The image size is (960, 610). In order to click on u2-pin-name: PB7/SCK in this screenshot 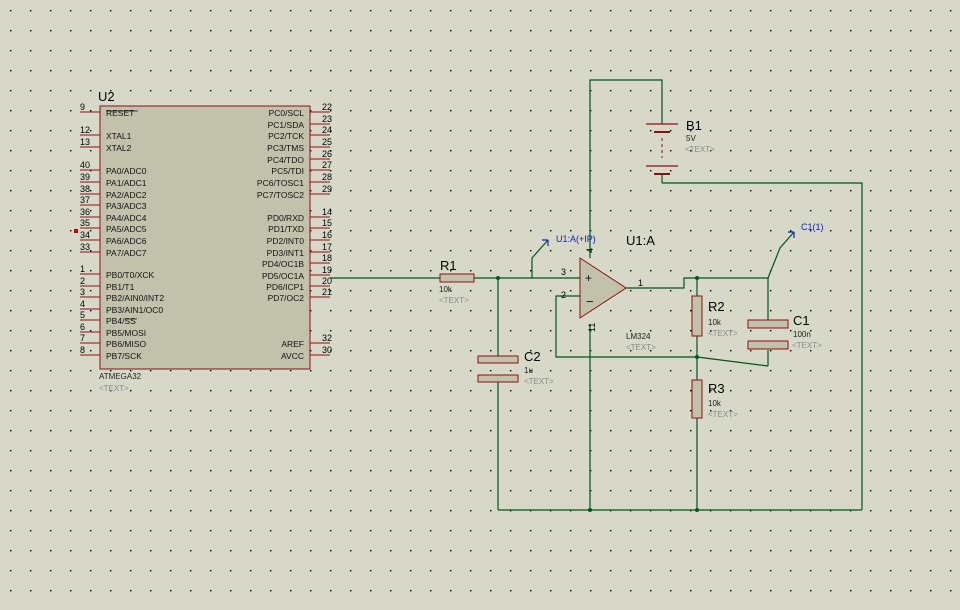, I will do `click(124, 356)`.